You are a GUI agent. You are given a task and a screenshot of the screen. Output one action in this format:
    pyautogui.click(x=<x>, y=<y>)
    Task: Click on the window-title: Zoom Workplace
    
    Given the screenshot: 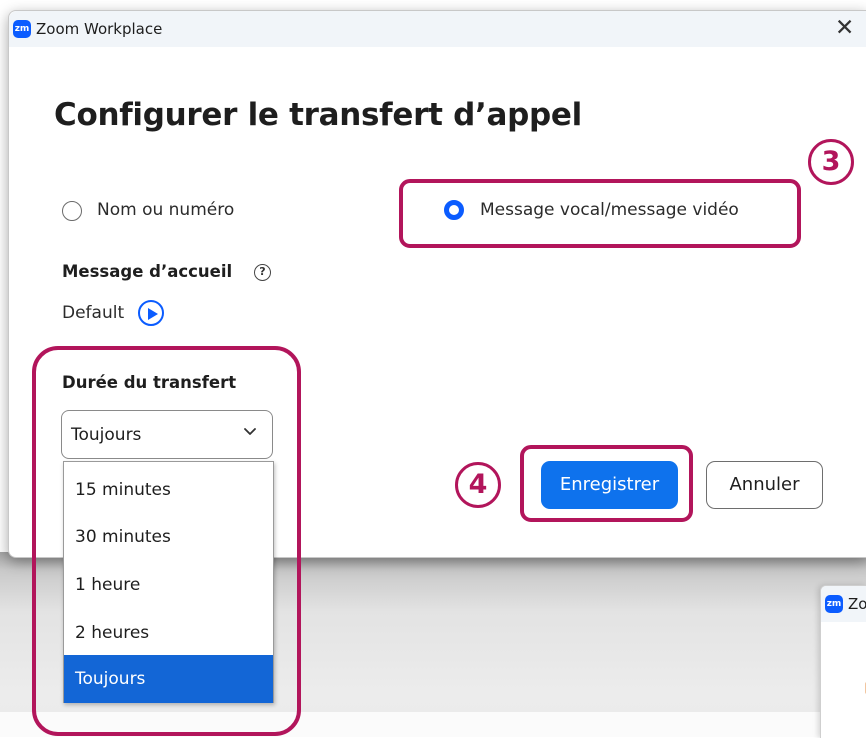 What is the action you would take?
    pyautogui.click(x=99, y=29)
    